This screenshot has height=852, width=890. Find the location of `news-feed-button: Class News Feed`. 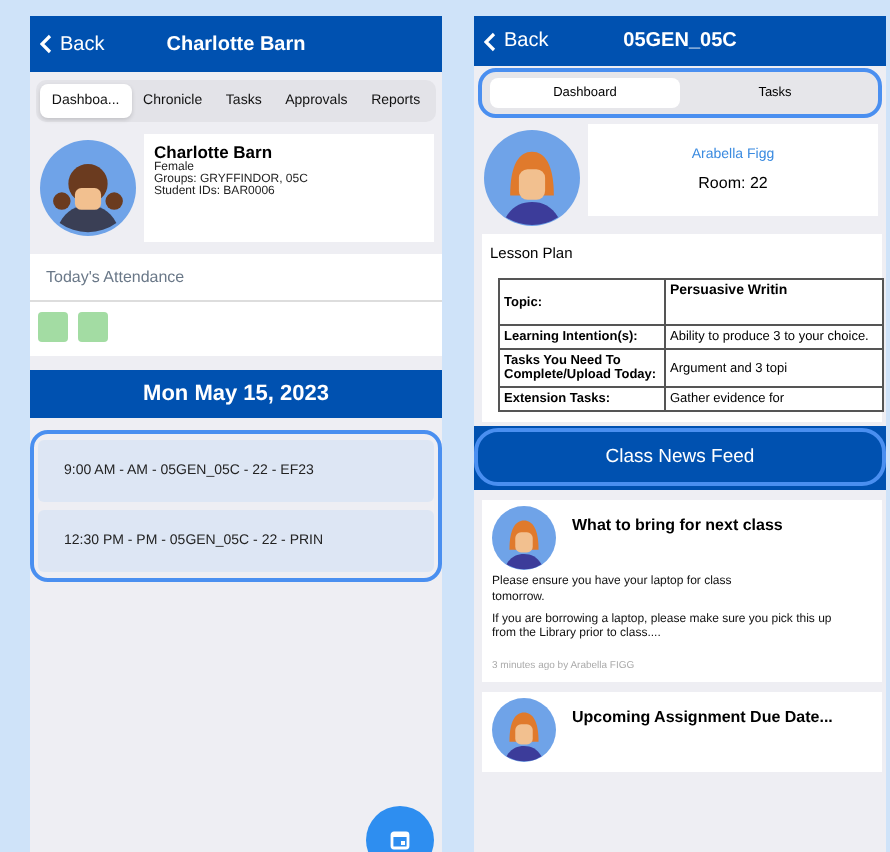

news-feed-button: Class News Feed is located at coordinates (680, 457).